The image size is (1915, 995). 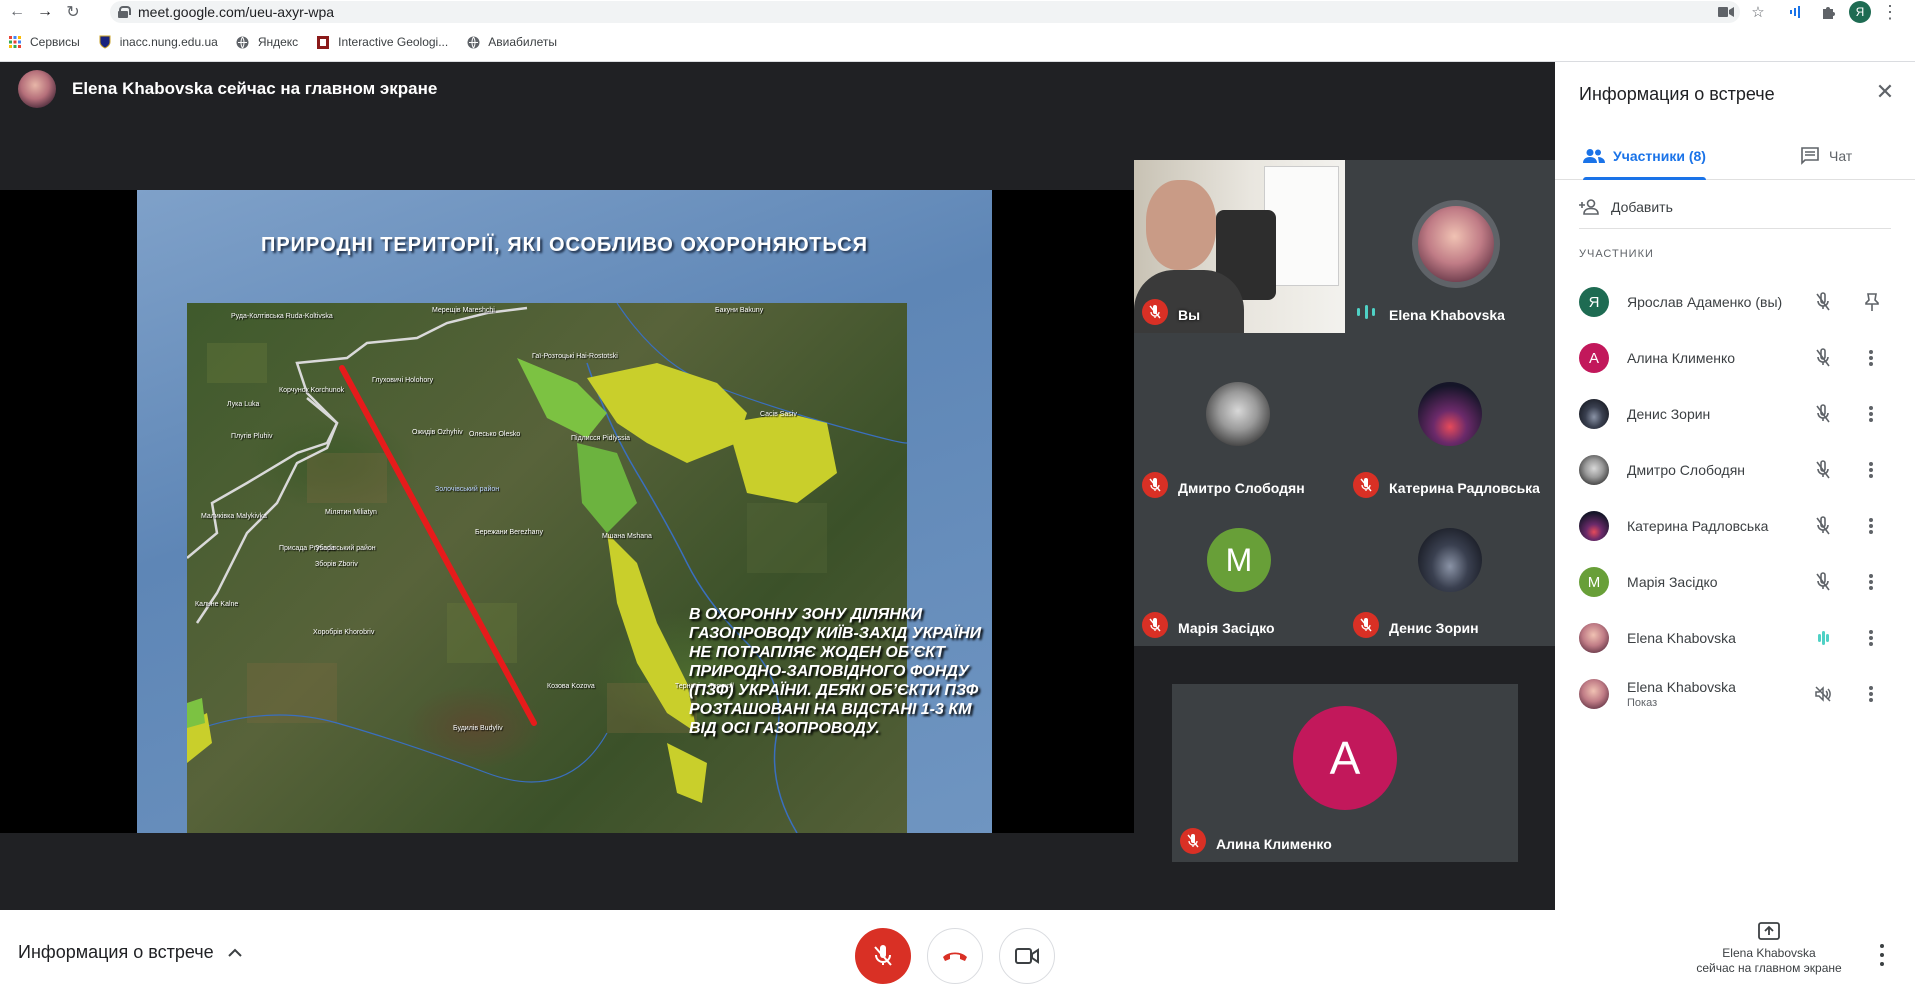 I want to click on tile-name: Алина Клименко, so click(x=1274, y=844).